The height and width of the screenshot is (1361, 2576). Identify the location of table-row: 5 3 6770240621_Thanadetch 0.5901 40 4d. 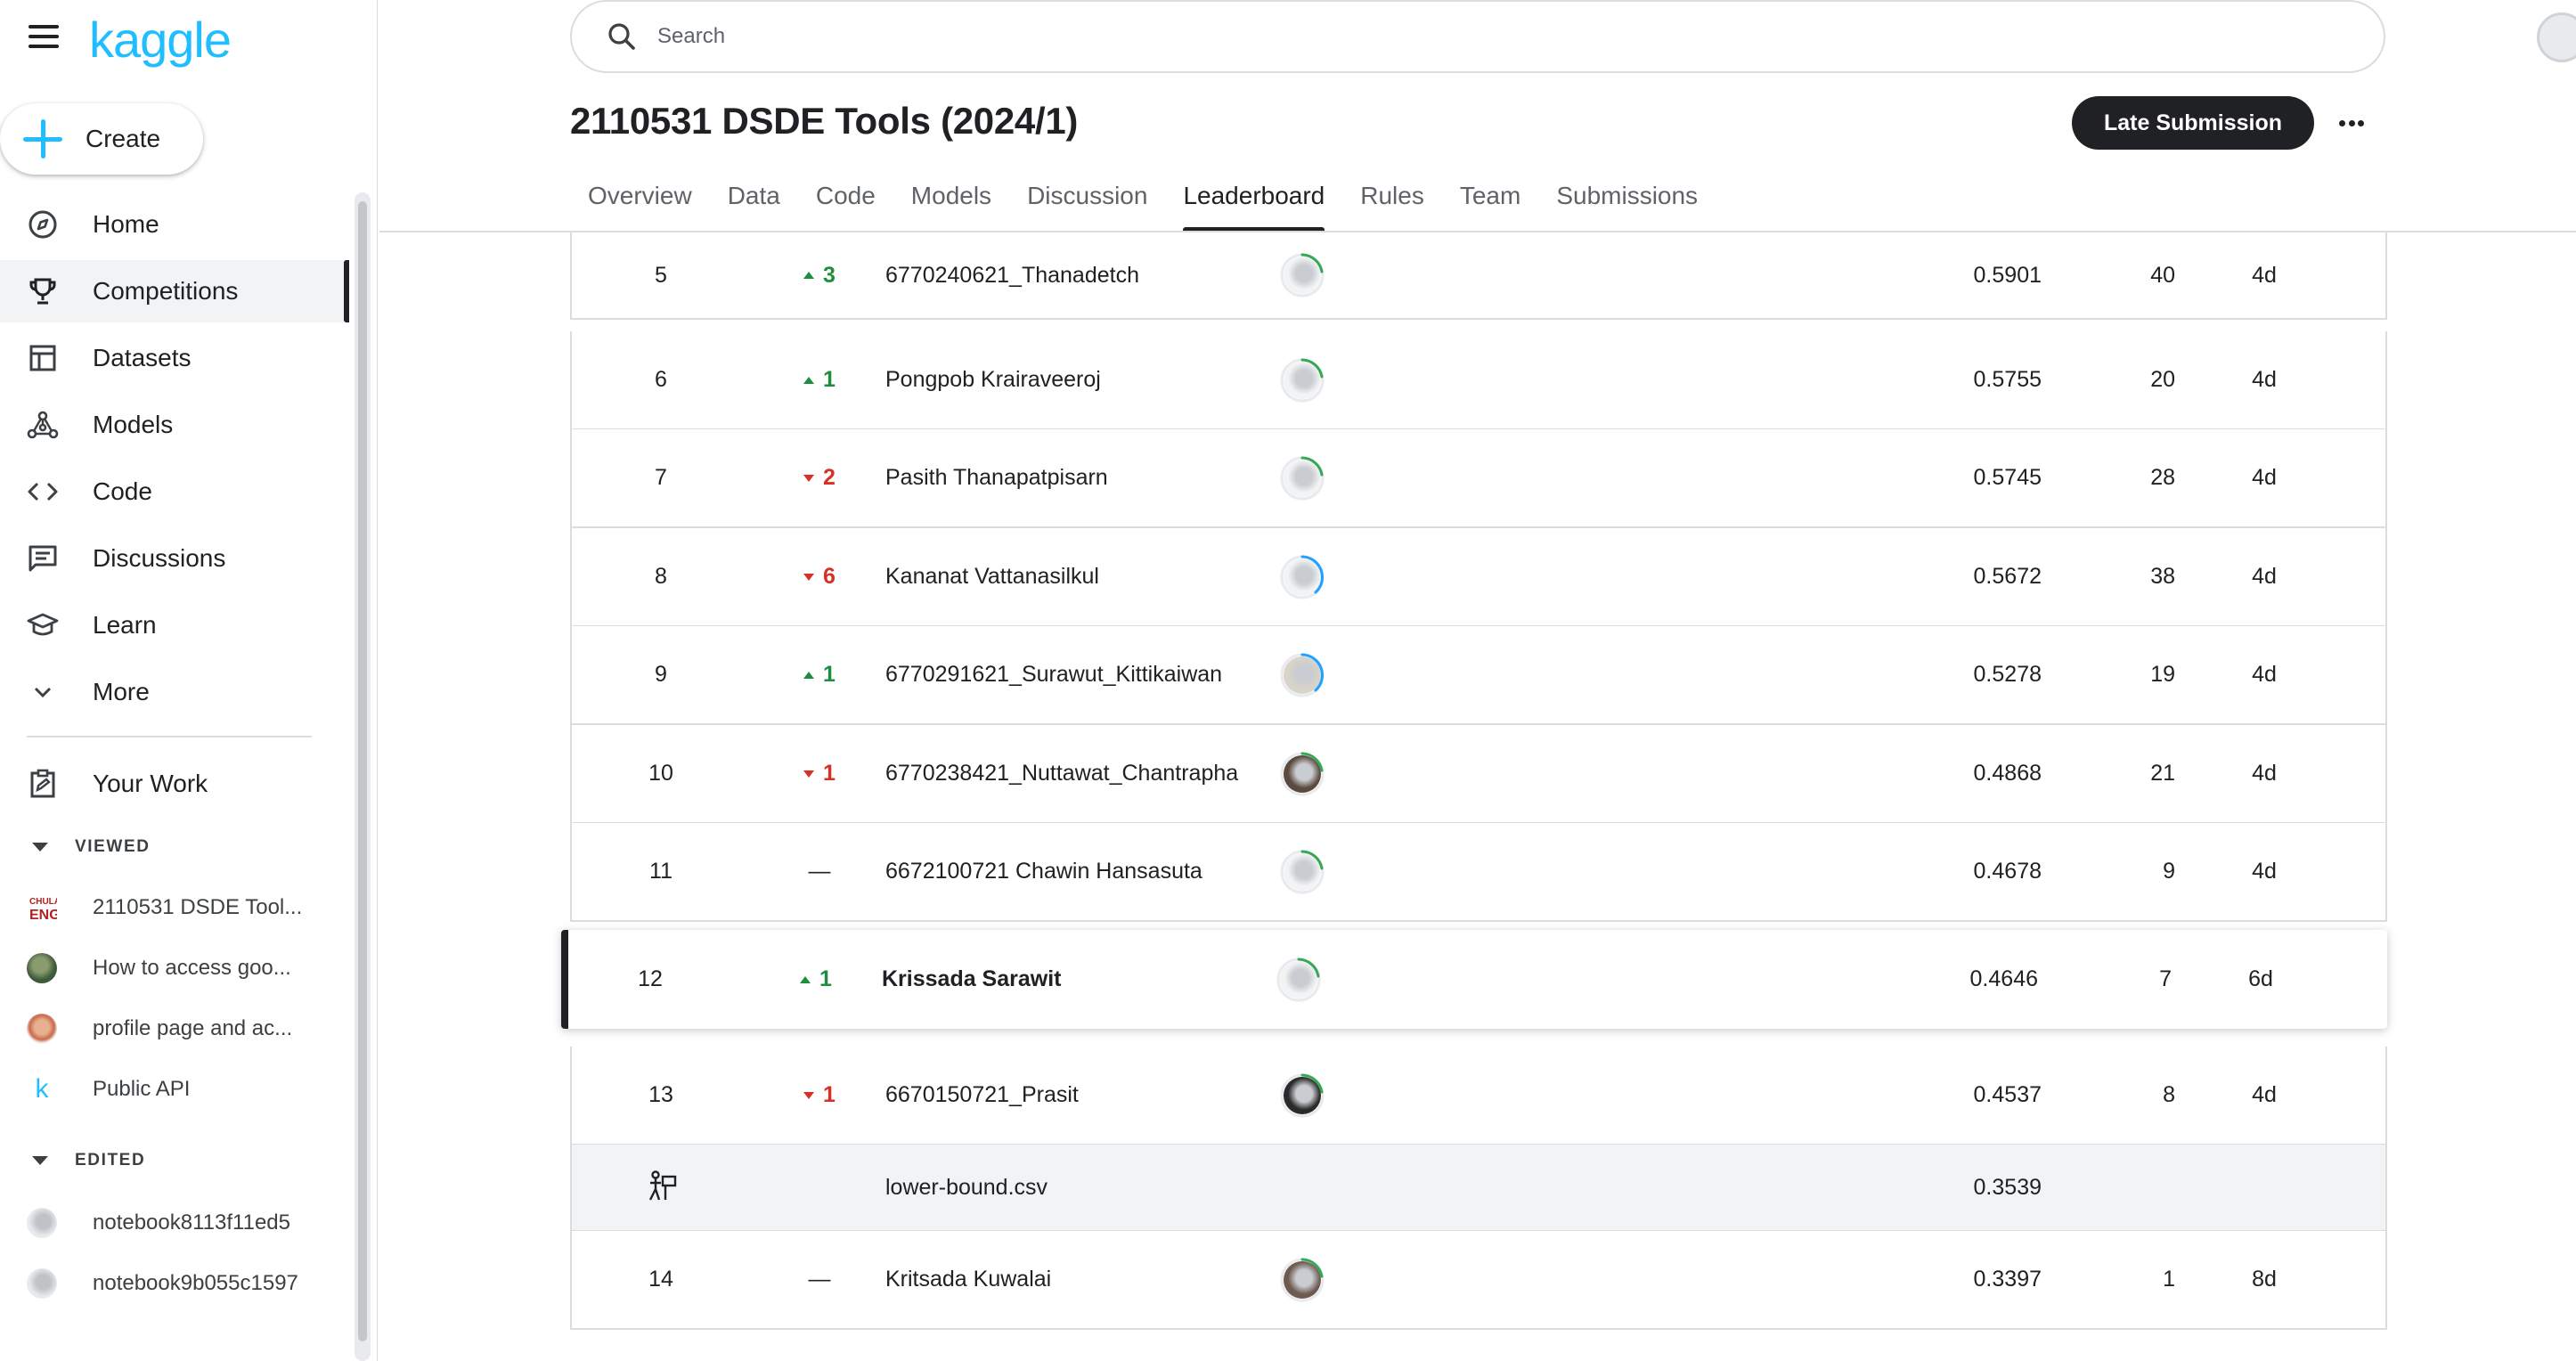
(1479, 276).